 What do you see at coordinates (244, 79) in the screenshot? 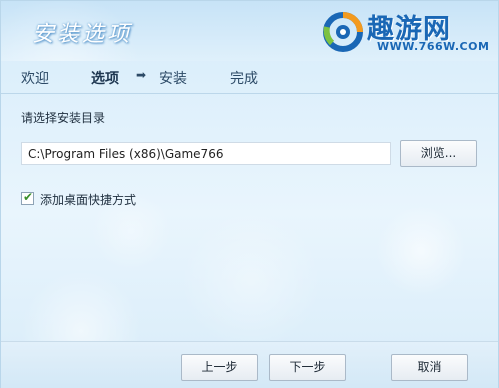
I see `step-finish: 完成` at bounding box center [244, 79].